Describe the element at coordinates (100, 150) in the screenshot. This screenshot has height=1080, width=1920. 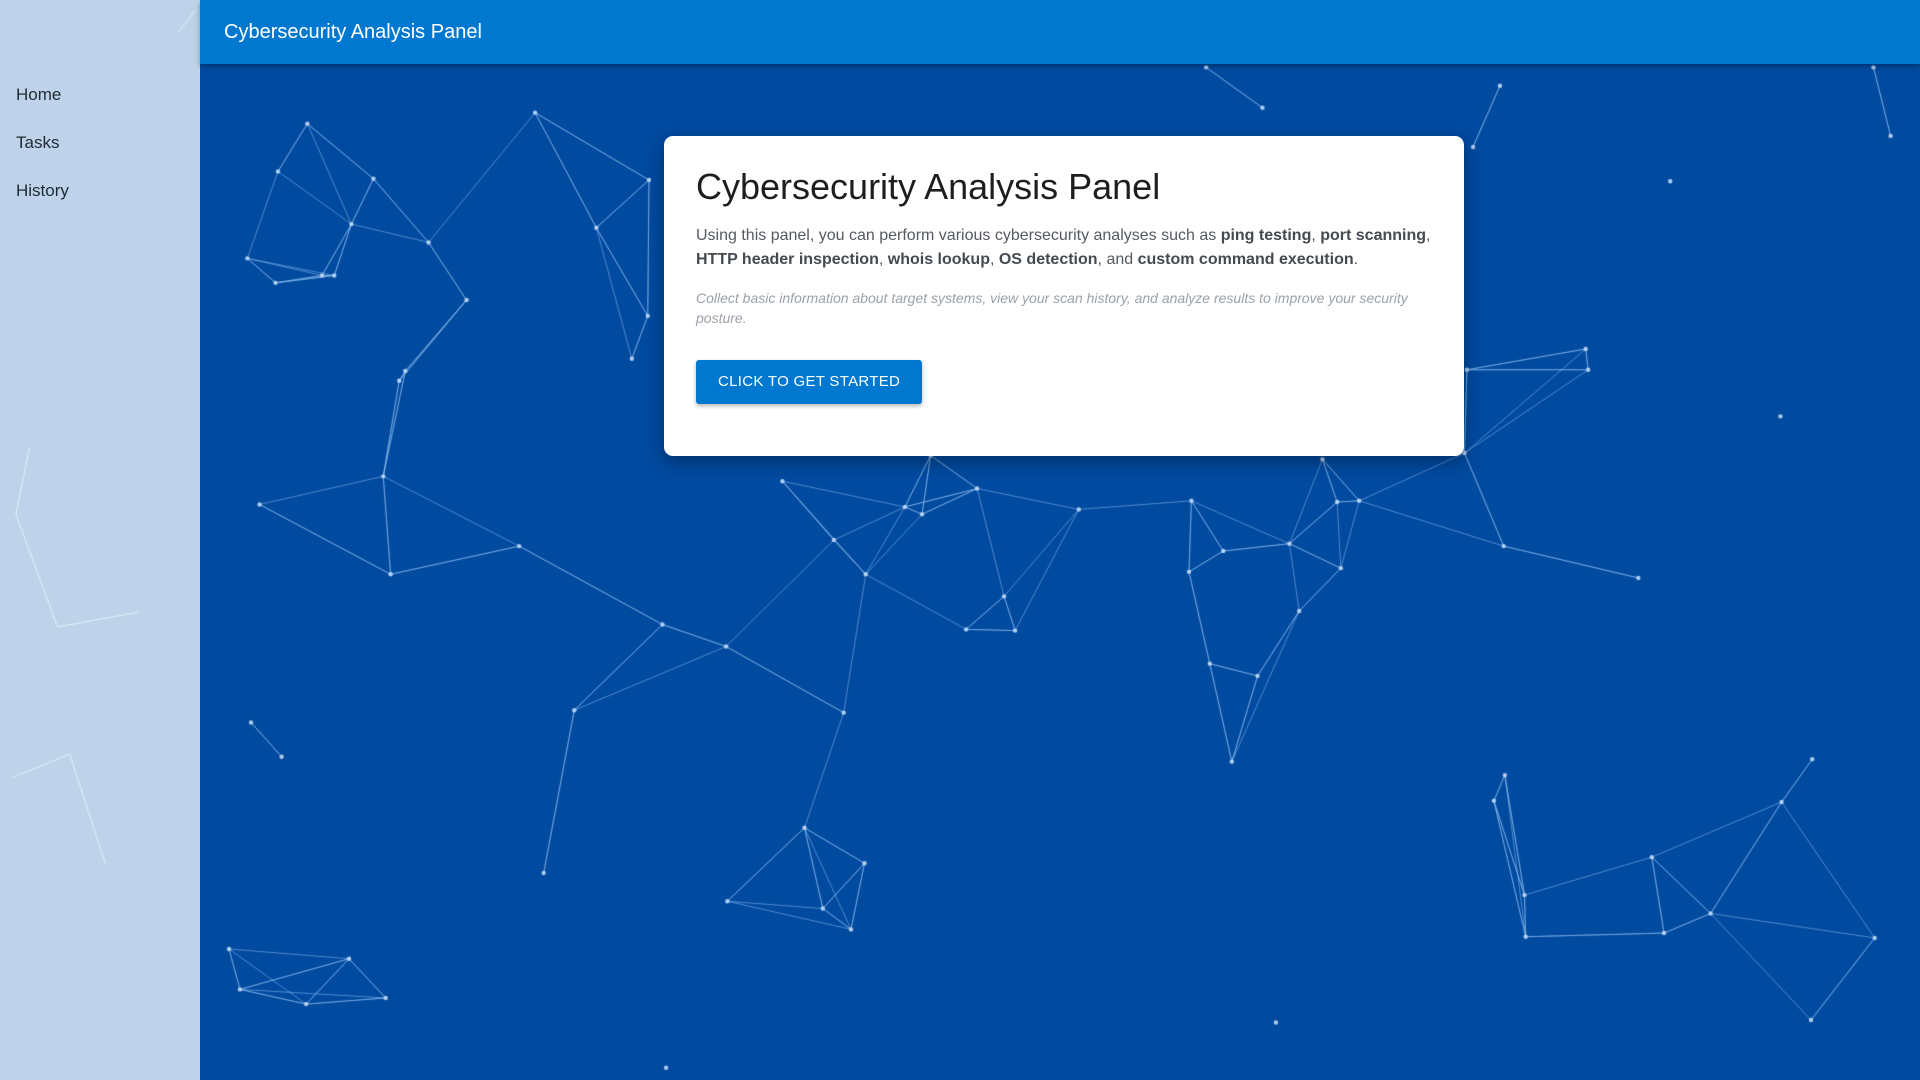
I see `sidebar-item-tasks: Tasks` at that location.